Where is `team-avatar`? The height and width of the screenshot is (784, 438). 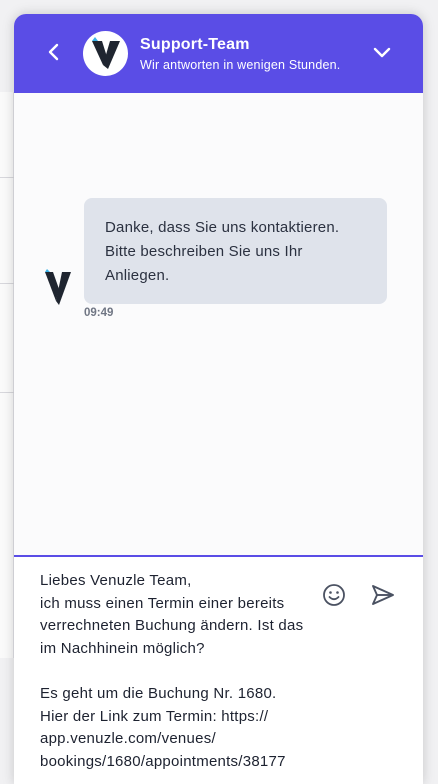 team-avatar is located at coordinates (105, 53).